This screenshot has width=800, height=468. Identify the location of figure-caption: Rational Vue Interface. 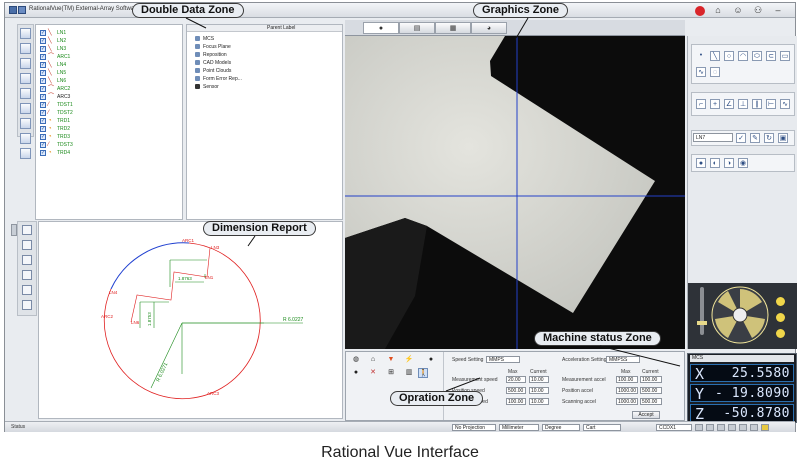
(400, 452).